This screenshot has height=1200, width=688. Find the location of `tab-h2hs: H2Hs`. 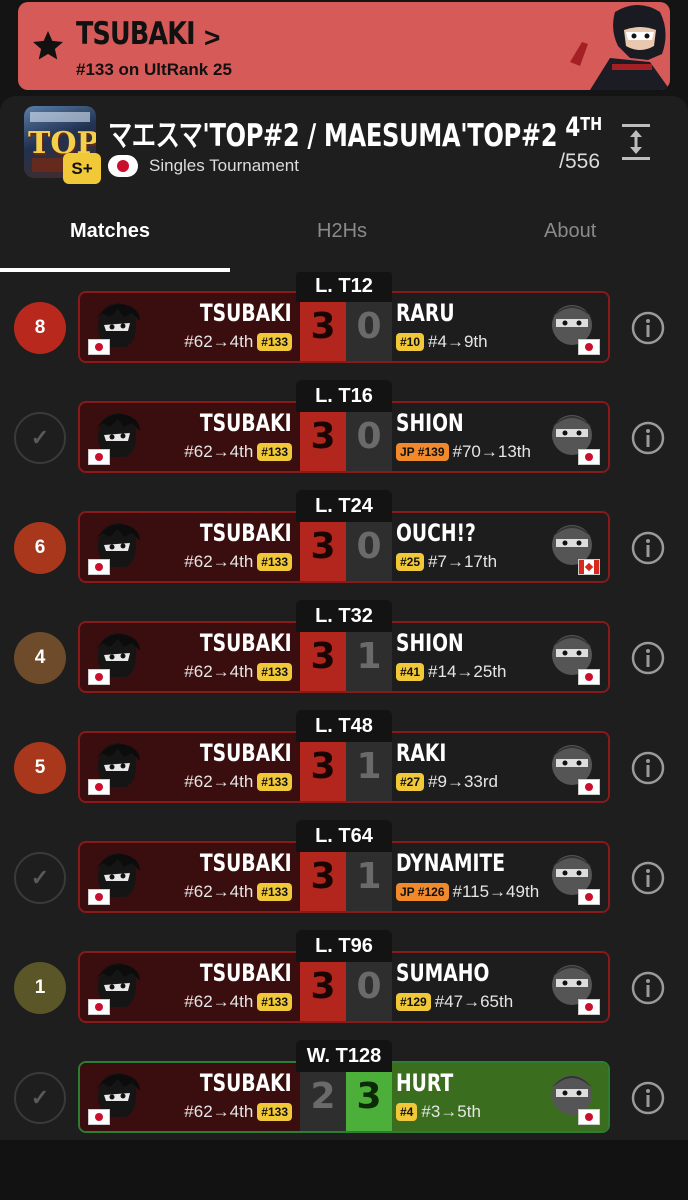

tab-h2hs: H2Hs is located at coordinates (342, 231).